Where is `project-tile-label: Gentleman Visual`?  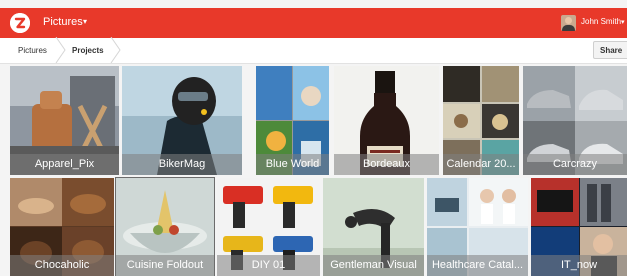
project-tile-label: Gentleman Visual is located at coordinates (373, 265).